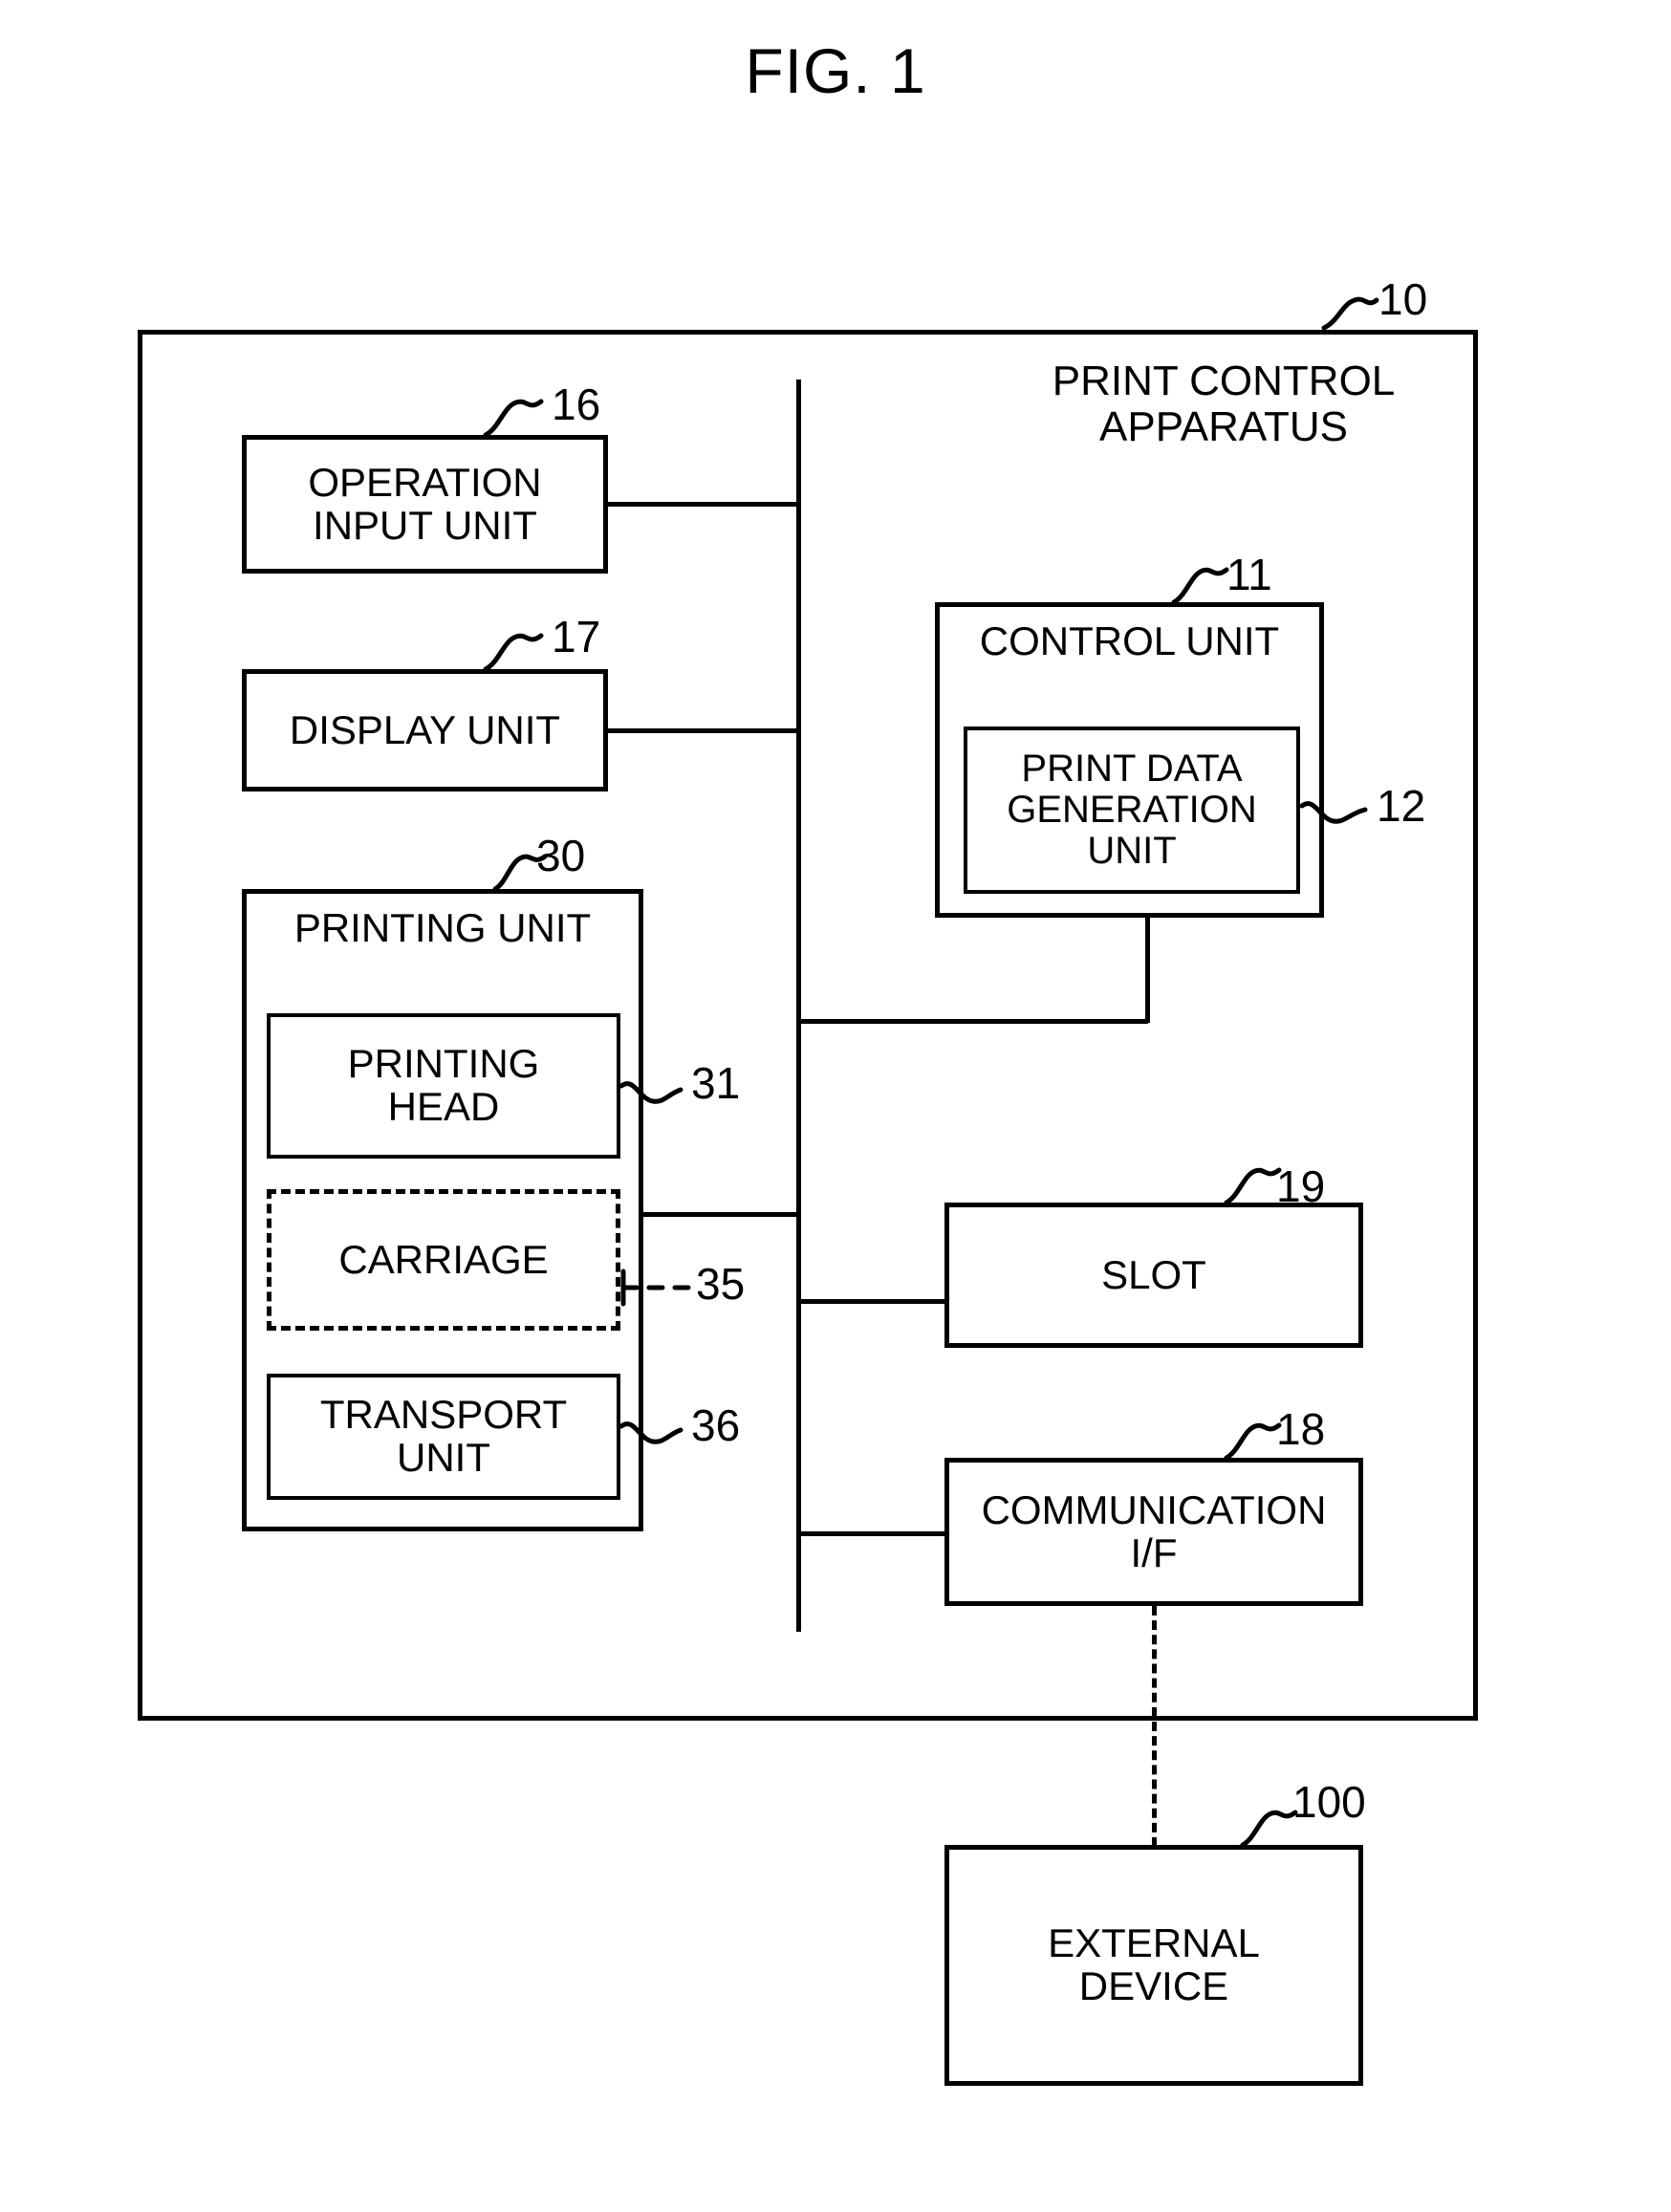 Image resolution: width=1671 pixels, height=2212 pixels. What do you see at coordinates (1329, 1802) in the screenshot?
I see `ref-numeral-100: 100` at bounding box center [1329, 1802].